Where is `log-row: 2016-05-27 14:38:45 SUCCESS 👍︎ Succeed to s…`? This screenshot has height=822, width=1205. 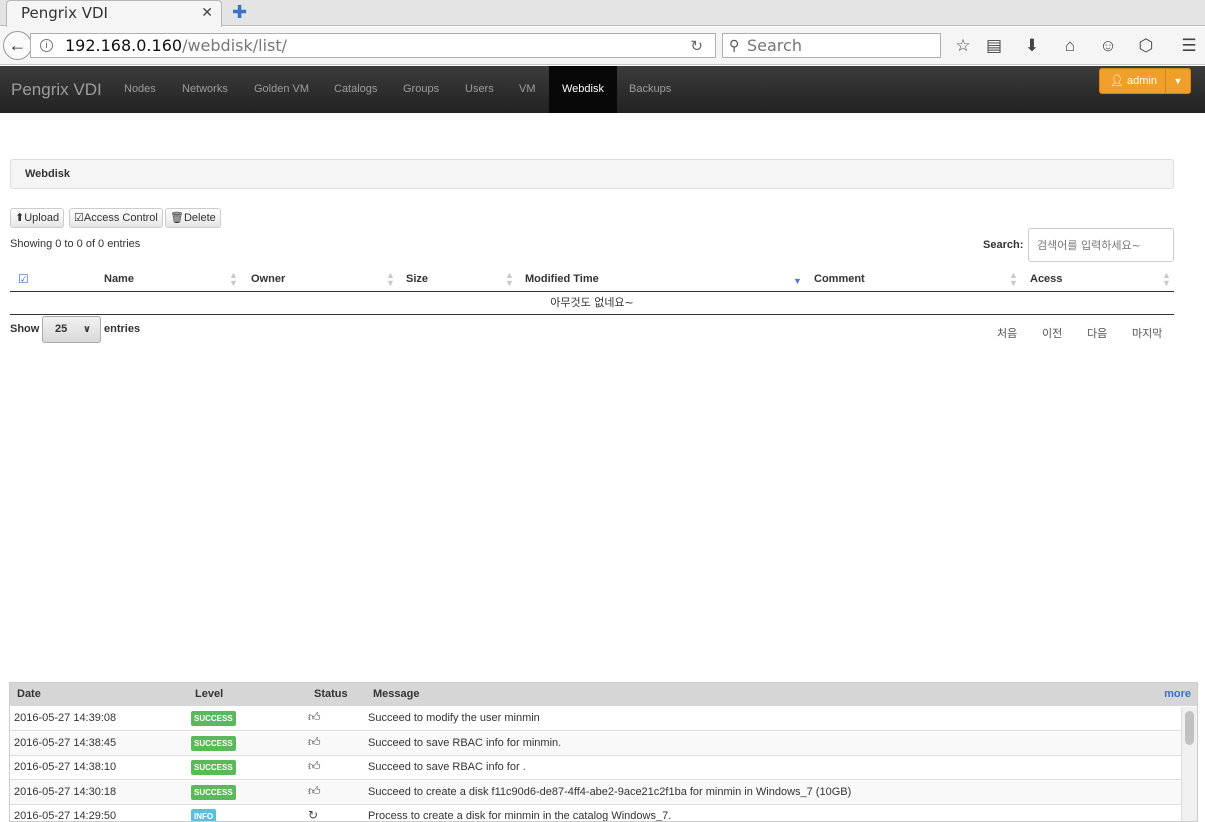 log-row: 2016-05-27 14:38:45 SUCCESS 👍︎ Succeed to s… is located at coordinates (596, 743).